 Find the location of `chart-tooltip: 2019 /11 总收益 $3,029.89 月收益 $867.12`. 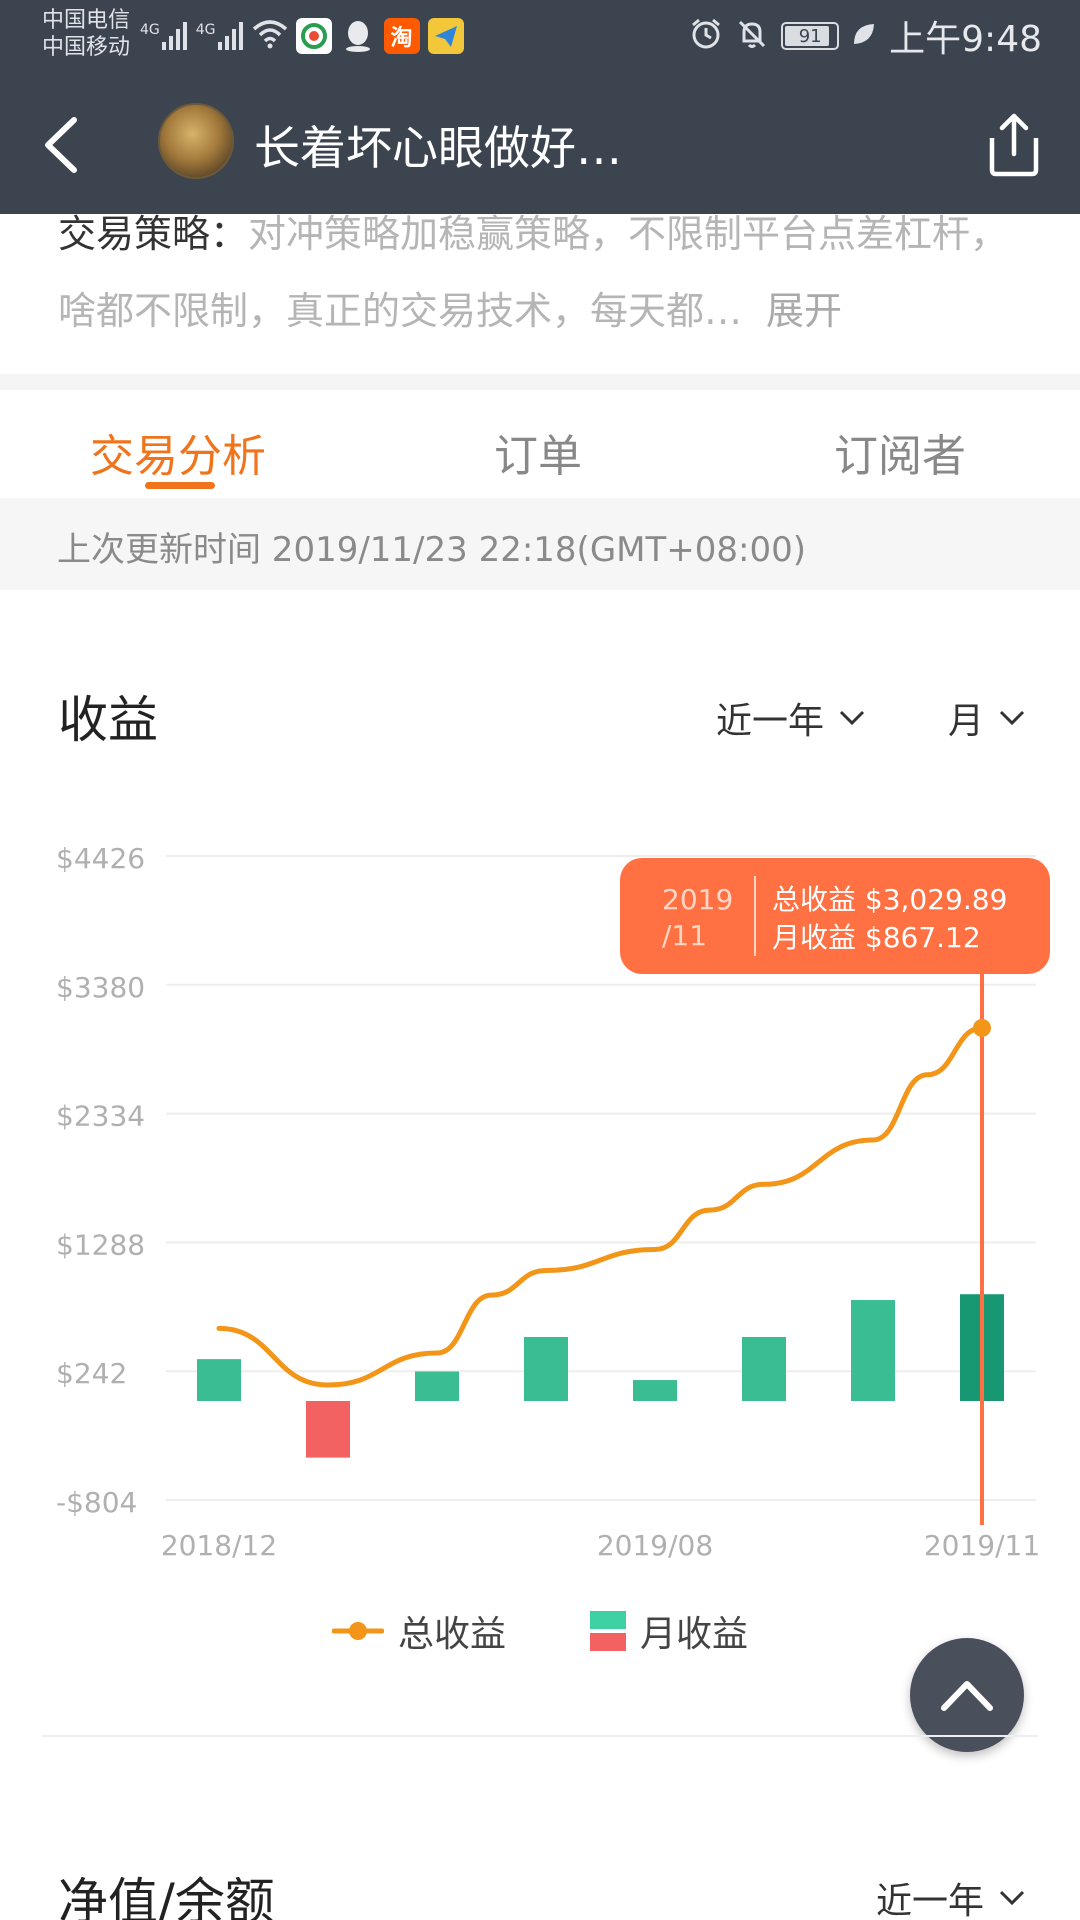

chart-tooltip: 2019 /11 总收益 $3,029.89 月收益 $867.12 is located at coordinates (835, 916).